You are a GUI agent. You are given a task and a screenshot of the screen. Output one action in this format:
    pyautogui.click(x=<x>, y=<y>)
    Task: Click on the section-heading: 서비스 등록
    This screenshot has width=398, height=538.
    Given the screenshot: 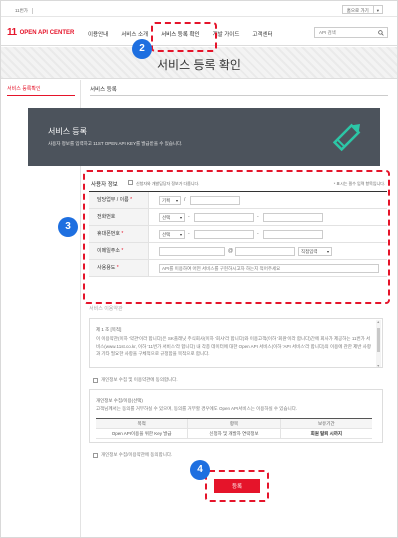 What is the action you would take?
    pyautogui.click(x=103, y=90)
    